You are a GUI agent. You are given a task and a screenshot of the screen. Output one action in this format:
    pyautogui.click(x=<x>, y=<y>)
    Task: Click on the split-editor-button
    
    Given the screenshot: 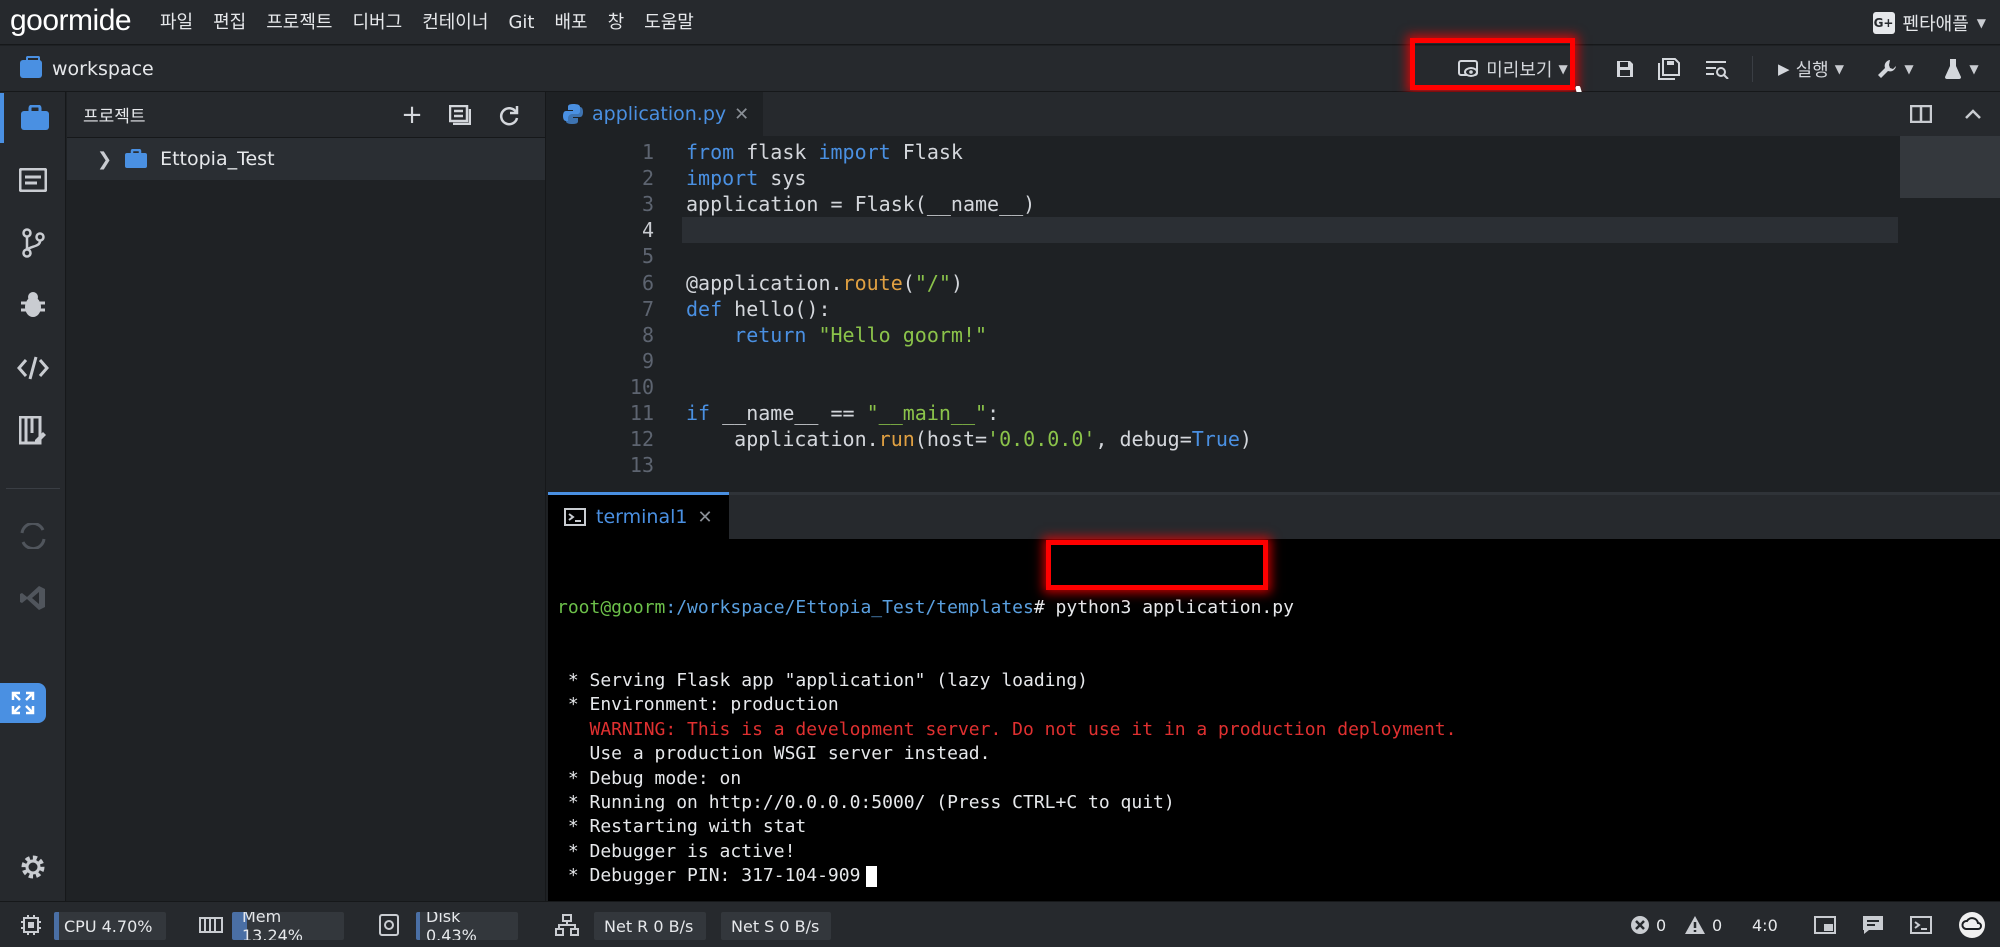 What is the action you would take?
    pyautogui.click(x=1925, y=114)
    